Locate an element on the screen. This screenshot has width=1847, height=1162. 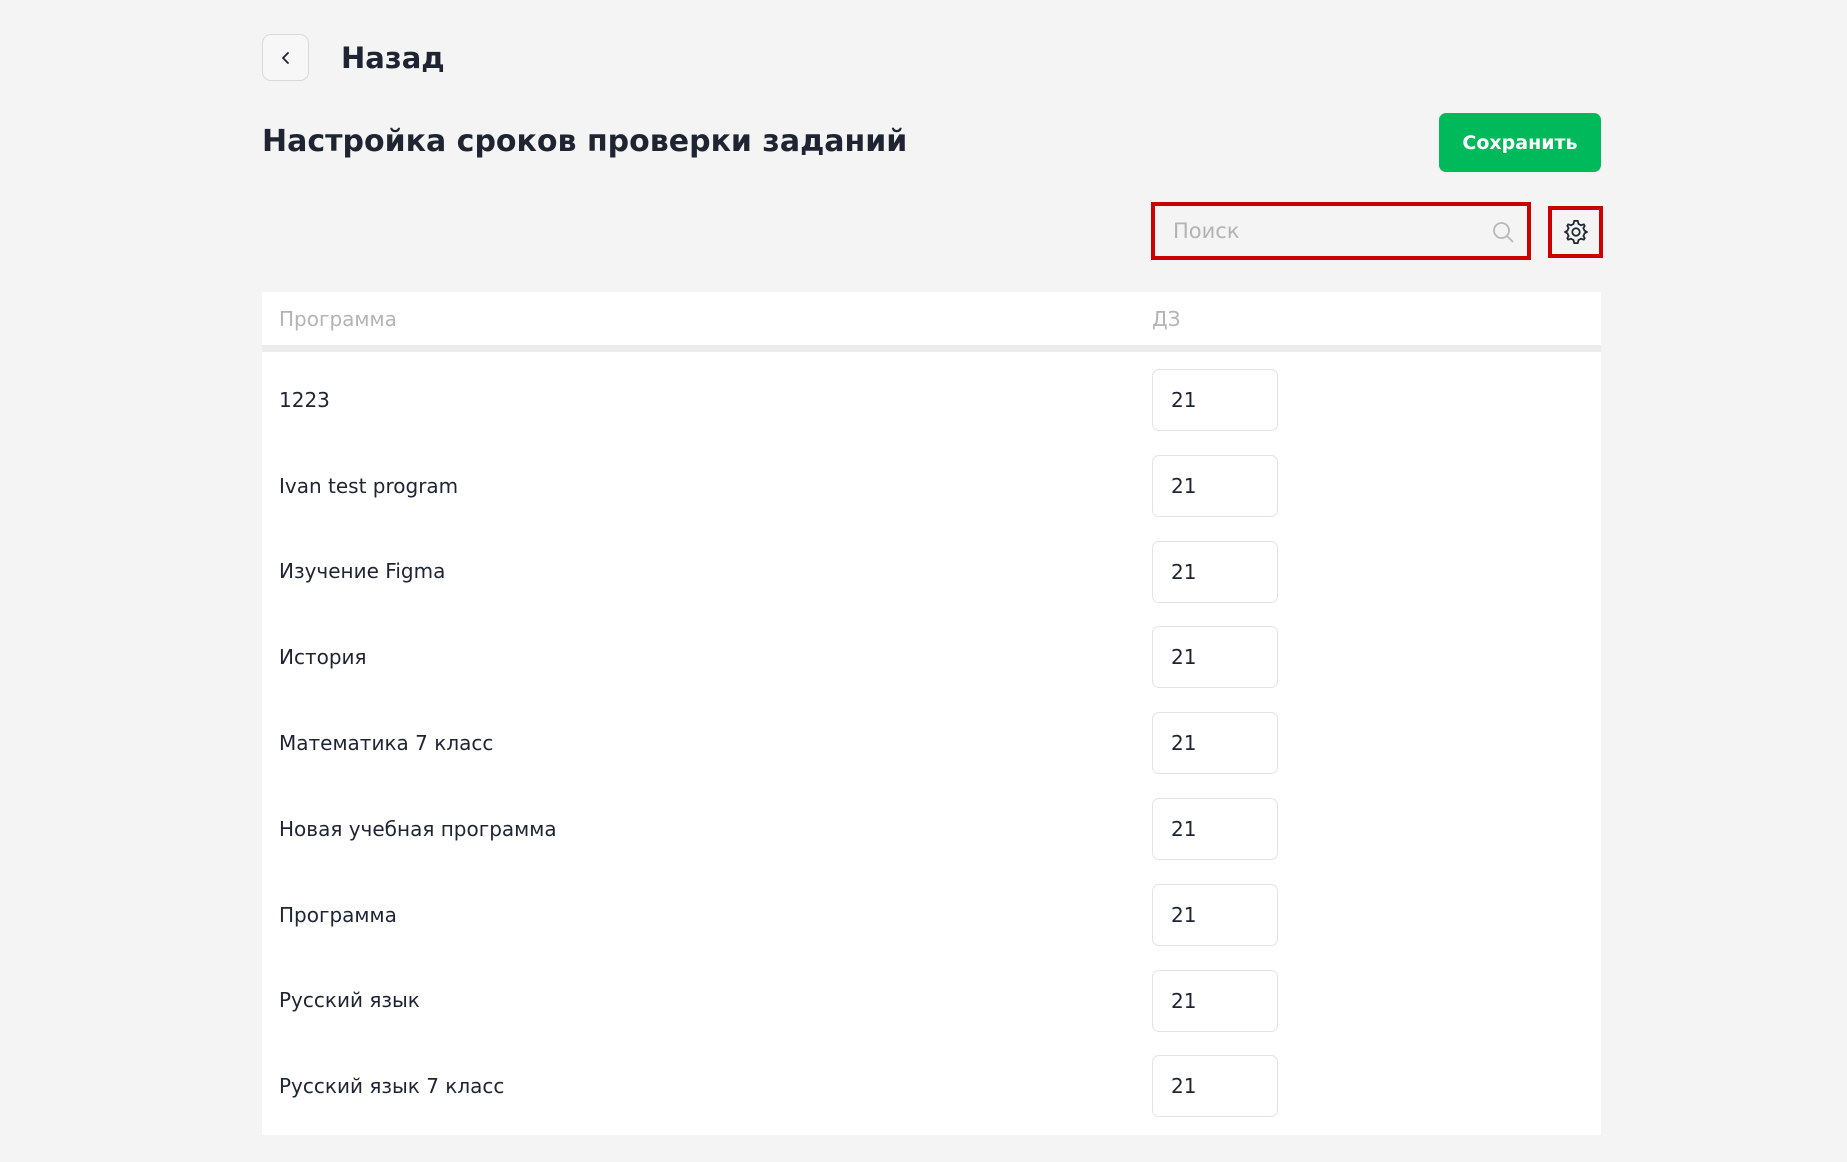
table-row: Математика 7 класс is located at coordinates (931, 743).